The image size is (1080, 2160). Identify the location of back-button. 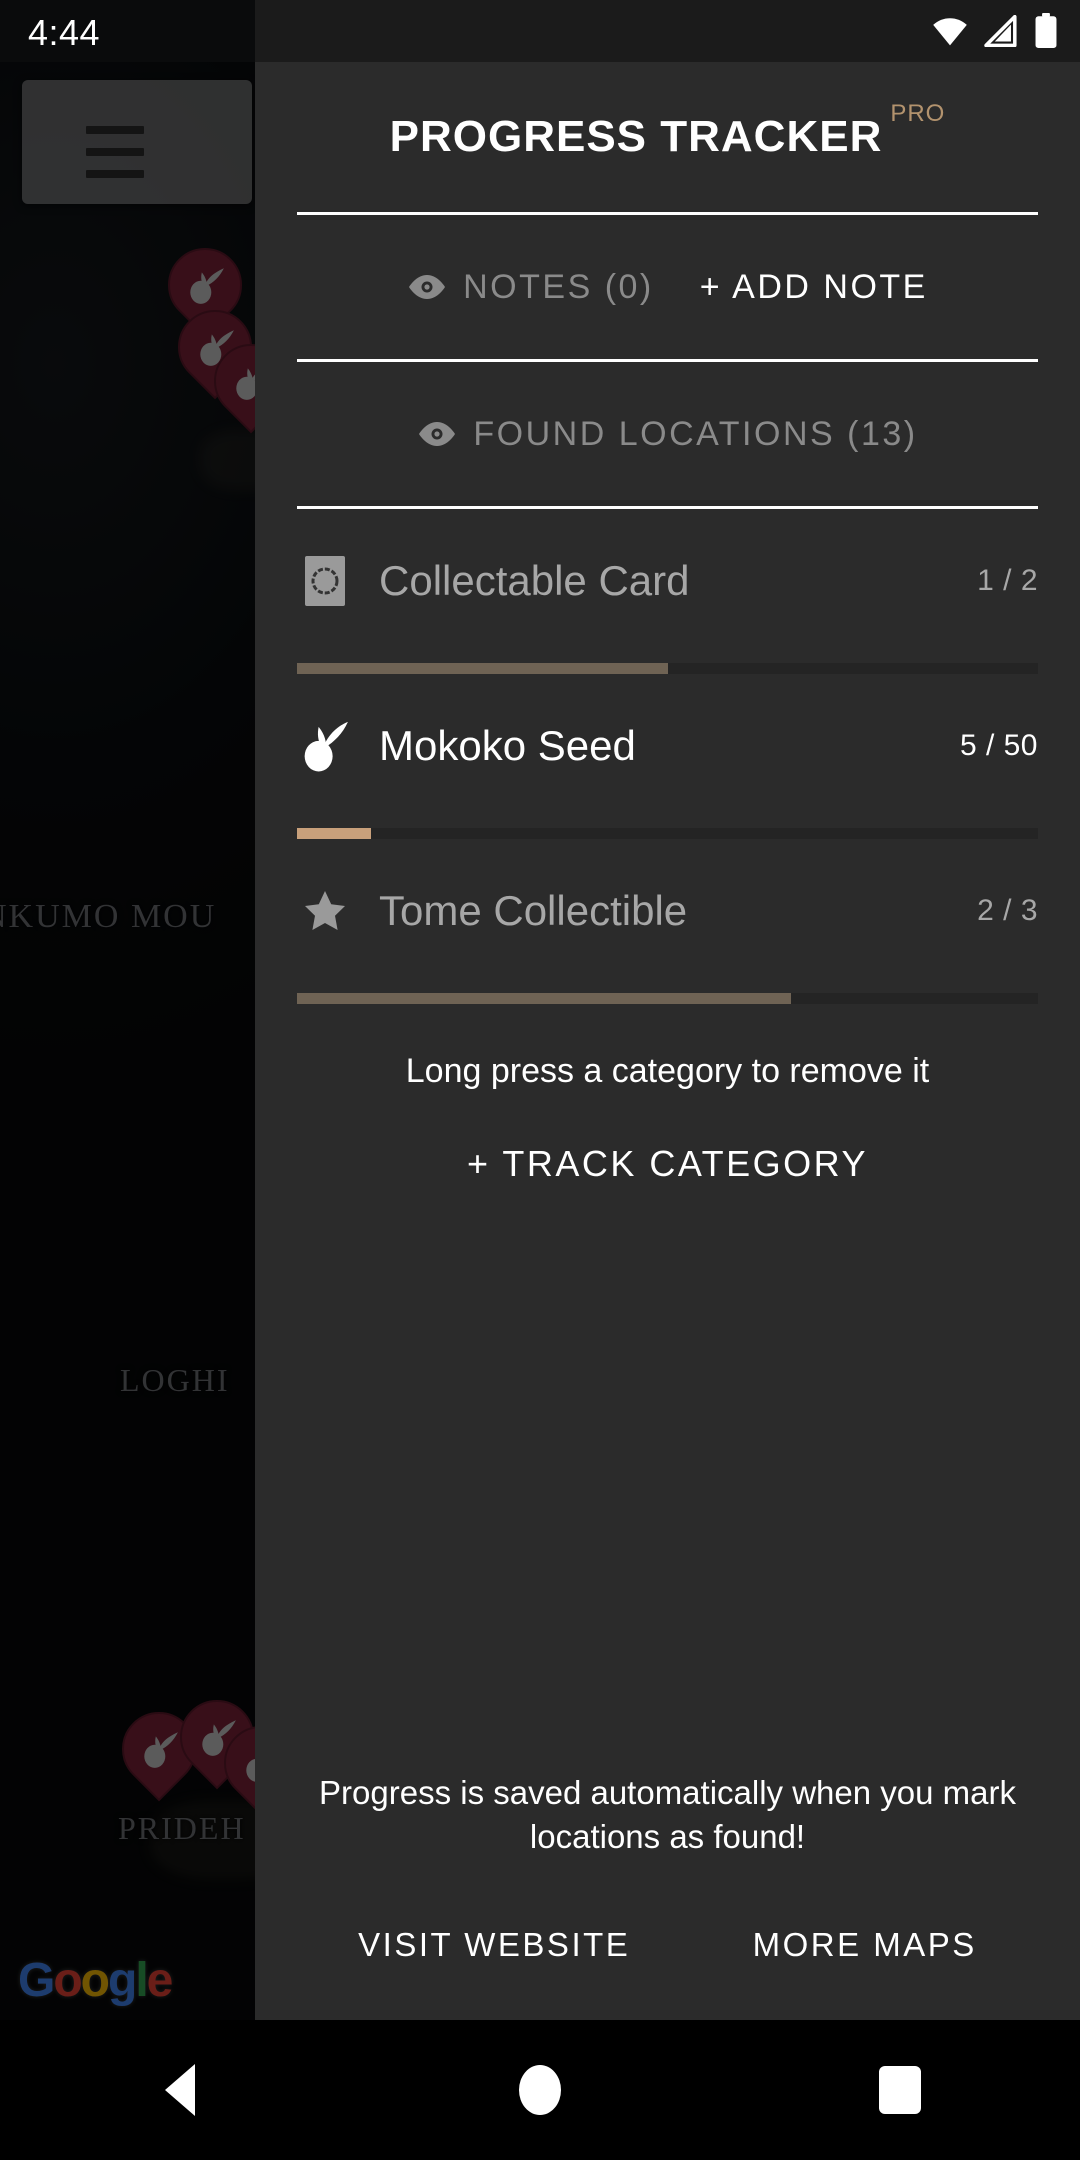
(180, 2090).